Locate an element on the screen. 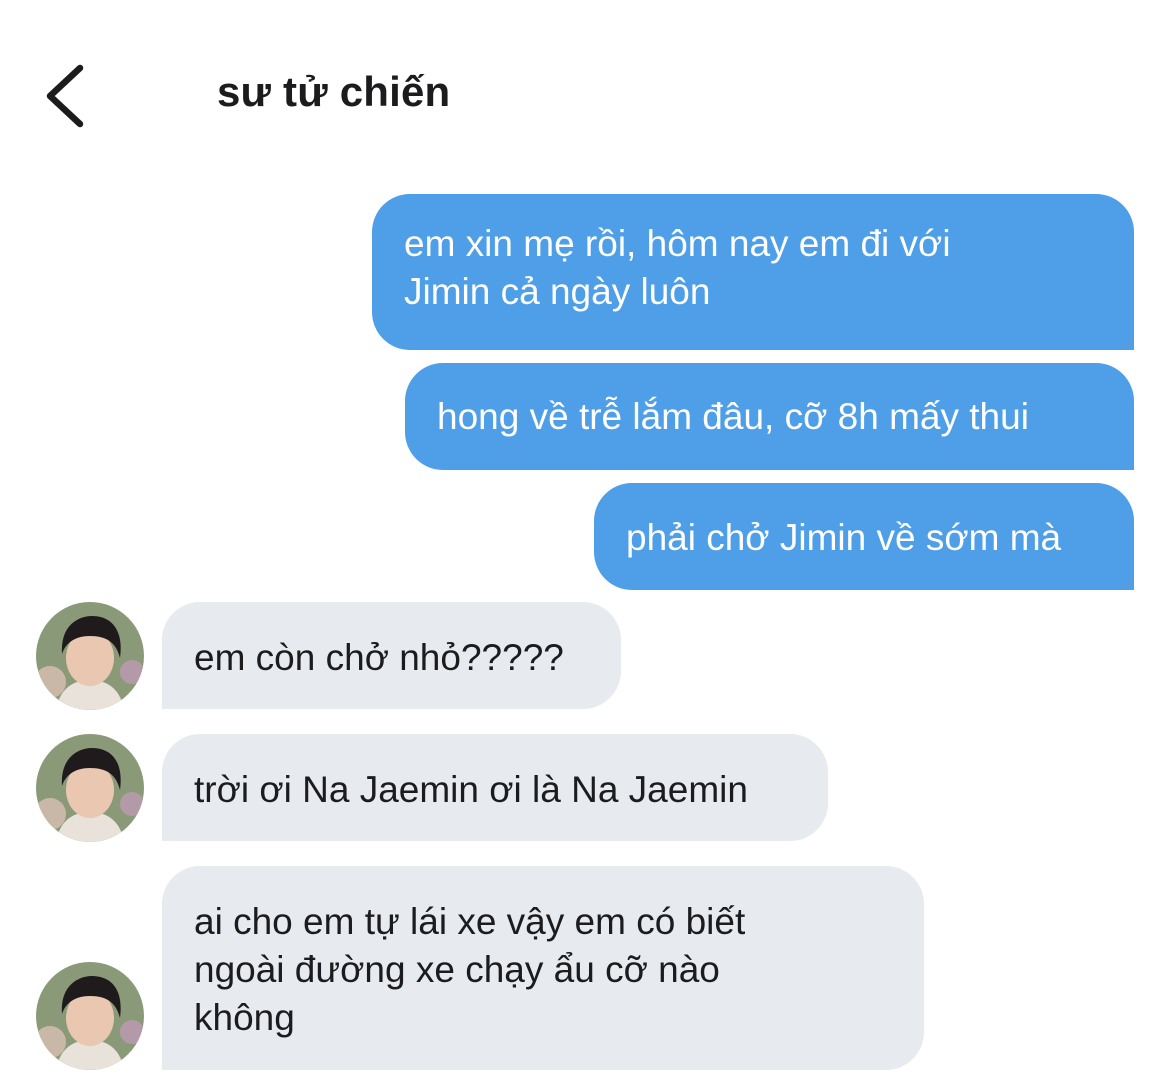 The image size is (1169, 1082). back-button is located at coordinates (64, 96).